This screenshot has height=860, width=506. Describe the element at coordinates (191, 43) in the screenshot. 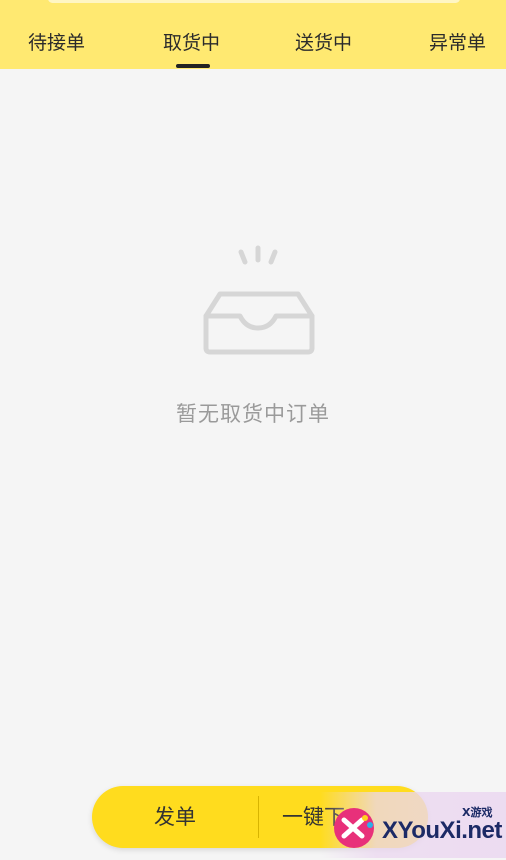

I see `tab-picking-up: 取货中` at that location.